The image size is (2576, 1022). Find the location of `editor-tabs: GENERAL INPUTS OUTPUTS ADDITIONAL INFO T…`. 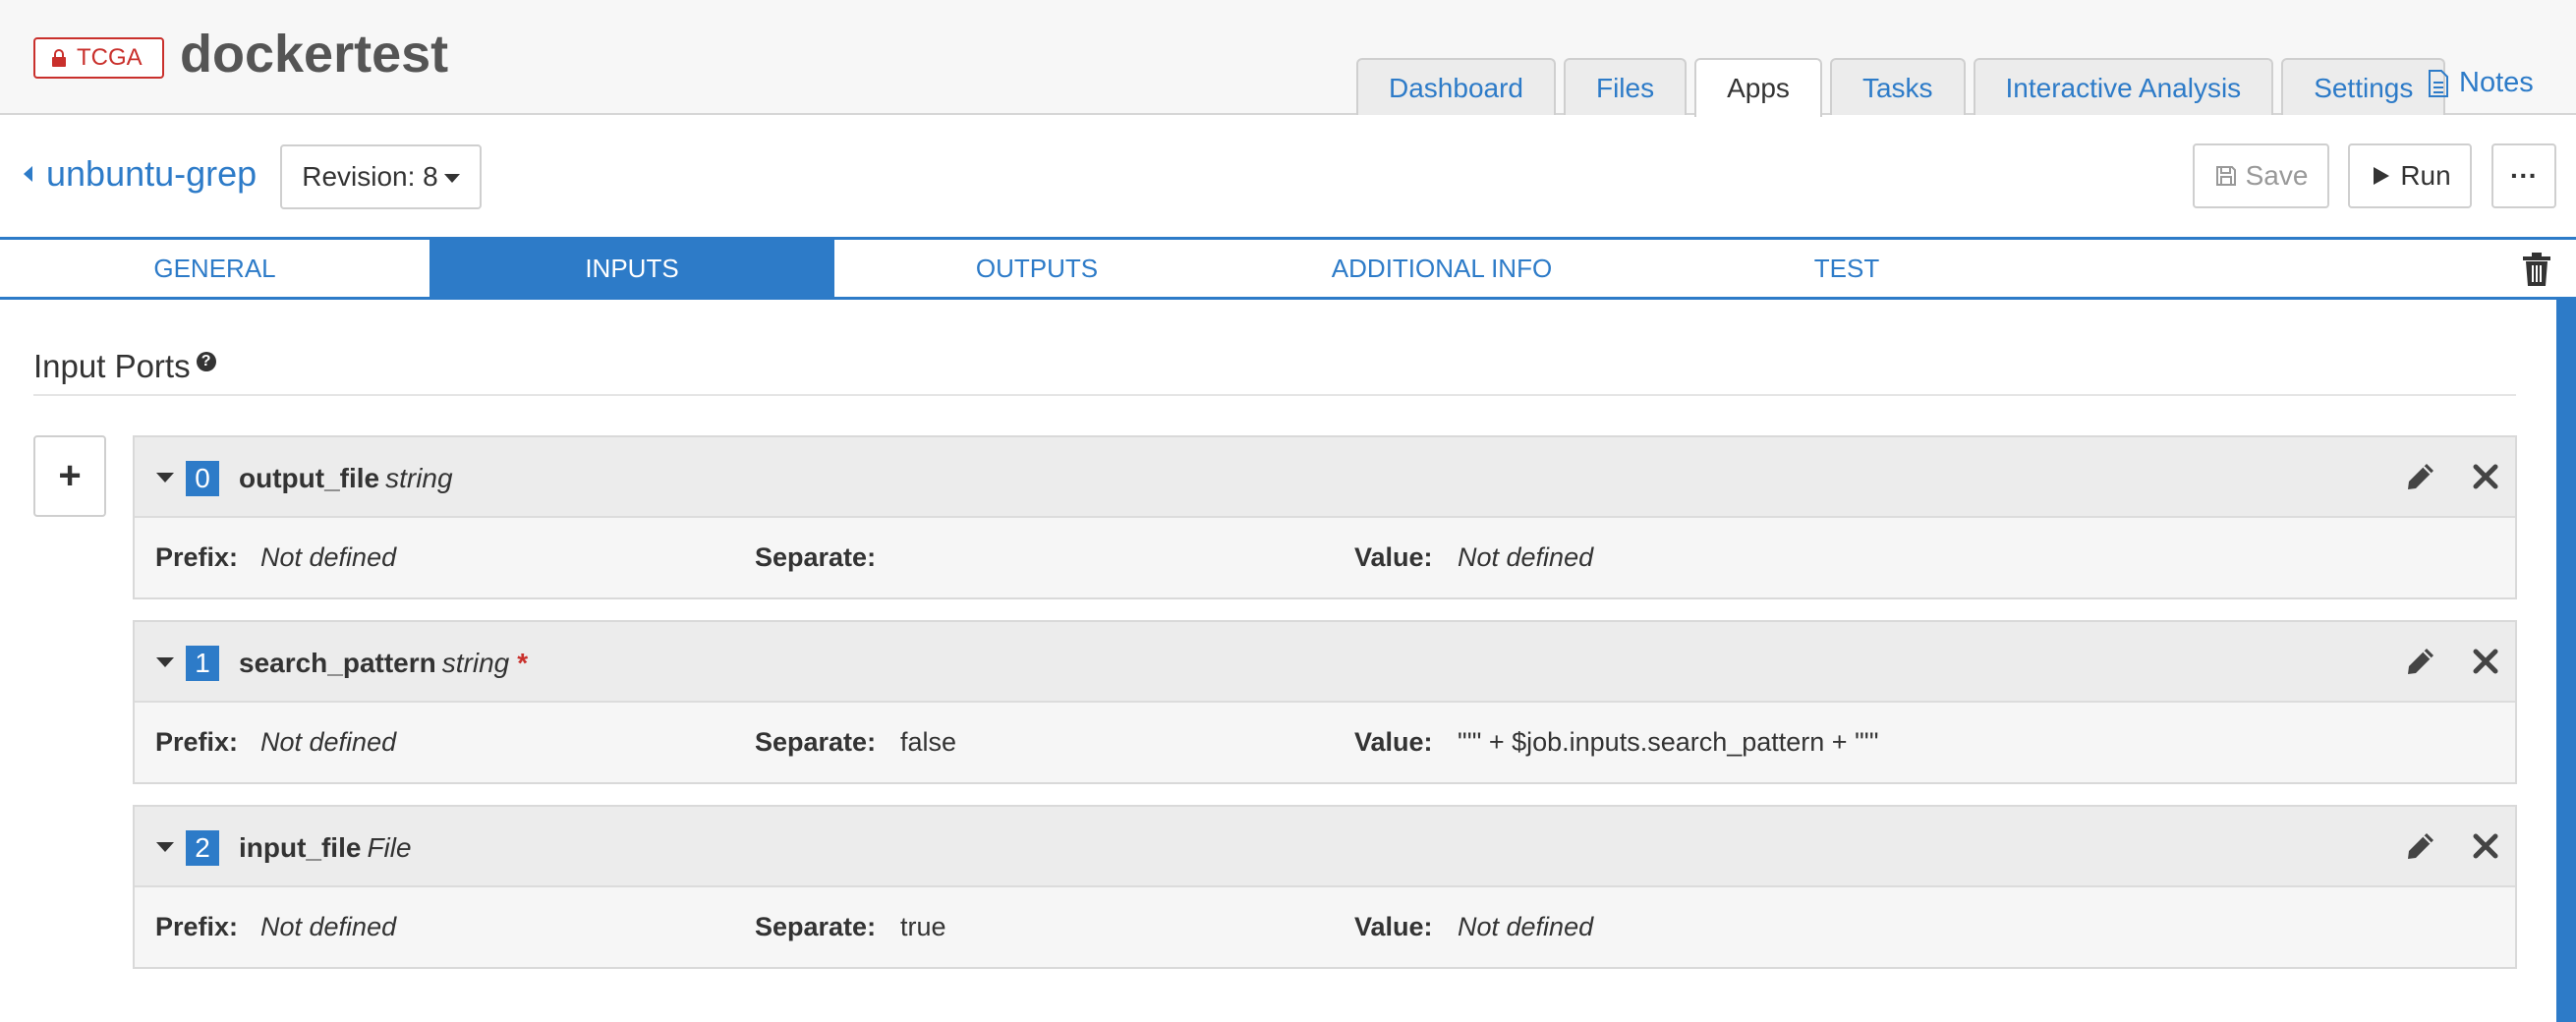

editor-tabs: GENERAL INPUTS OUTPUTS ADDITIONAL INFO T… is located at coordinates (1288, 268).